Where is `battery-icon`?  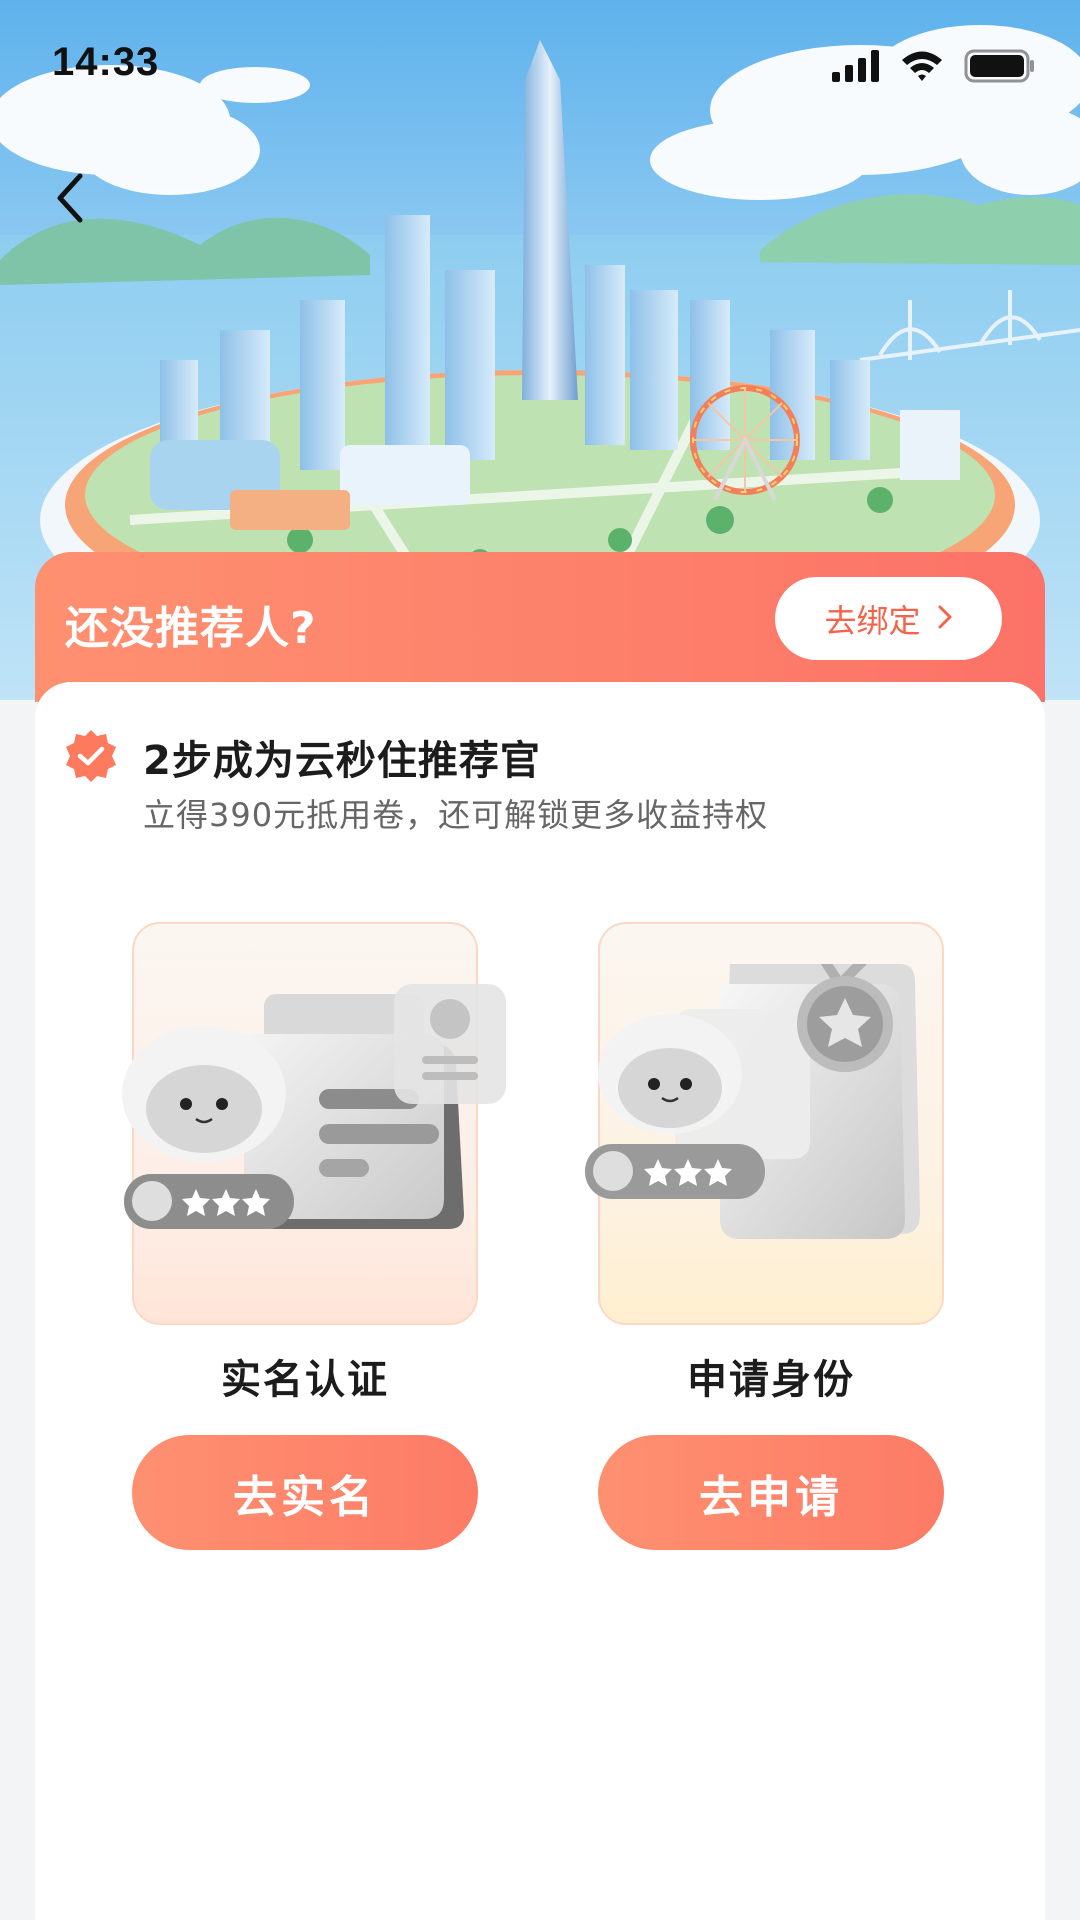
battery-icon is located at coordinates (1000, 68).